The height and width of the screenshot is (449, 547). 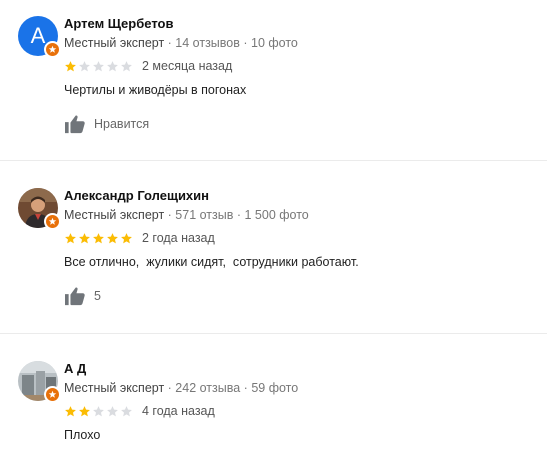 What do you see at coordinates (187, 66) in the screenshot?
I see `review-date: 2 месяца назад` at bounding box center [187, 66].